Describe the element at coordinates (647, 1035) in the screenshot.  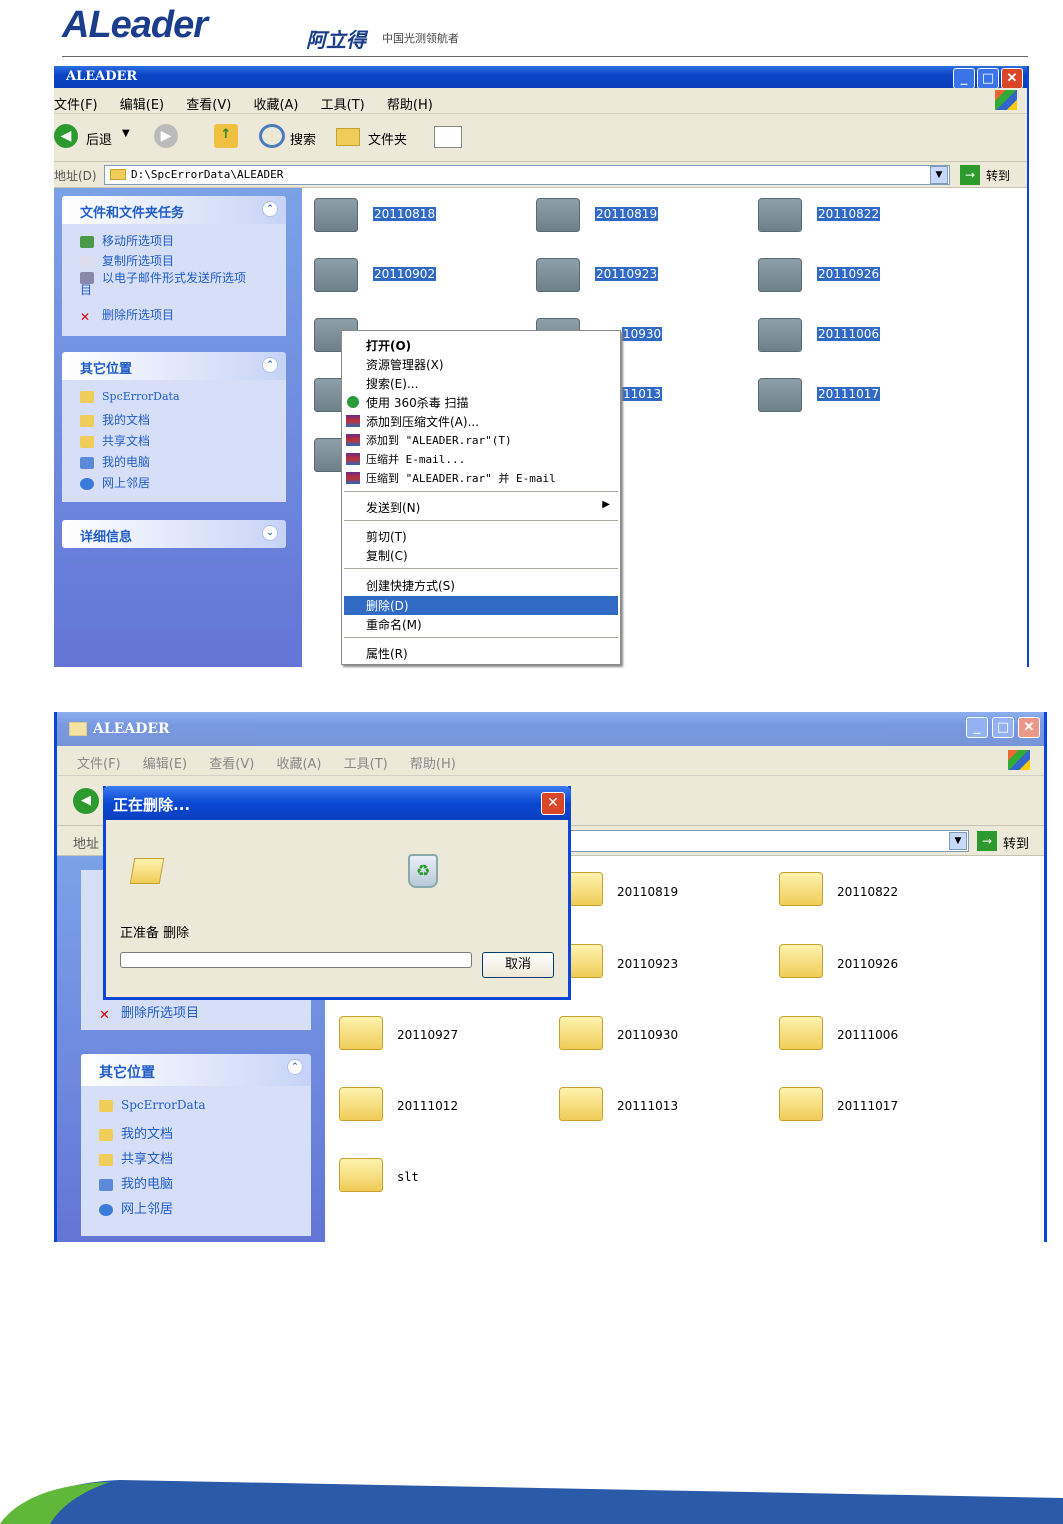
I see `folder-label: 20110930` at that location.